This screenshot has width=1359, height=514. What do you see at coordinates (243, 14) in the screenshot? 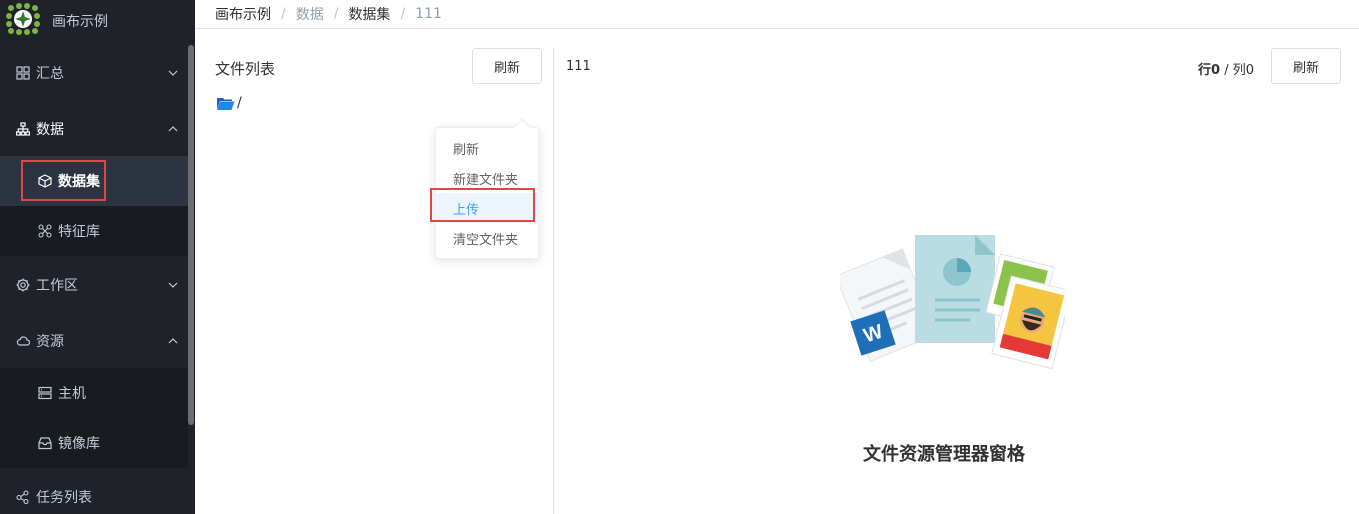
I see `breadcrumb-item-home: 画布示例` at bounding box center [243, 14].